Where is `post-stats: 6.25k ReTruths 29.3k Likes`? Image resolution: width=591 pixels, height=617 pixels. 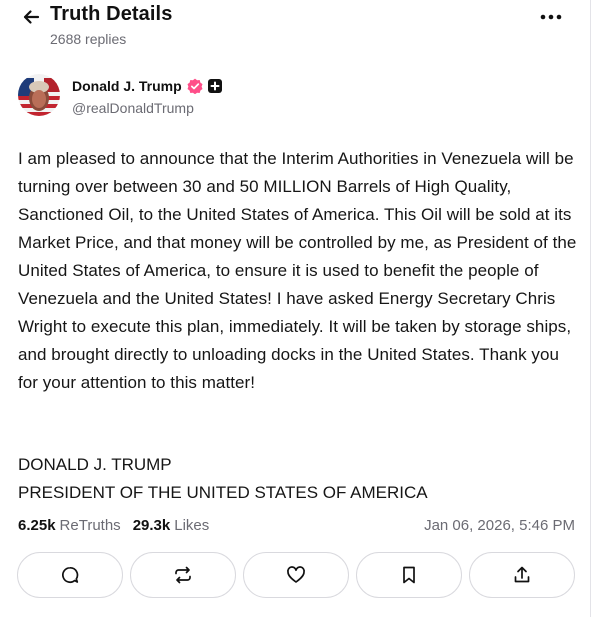 post-stats: 6.25k ReTruths 29.3k Likes is located at coordinates (119, 525).